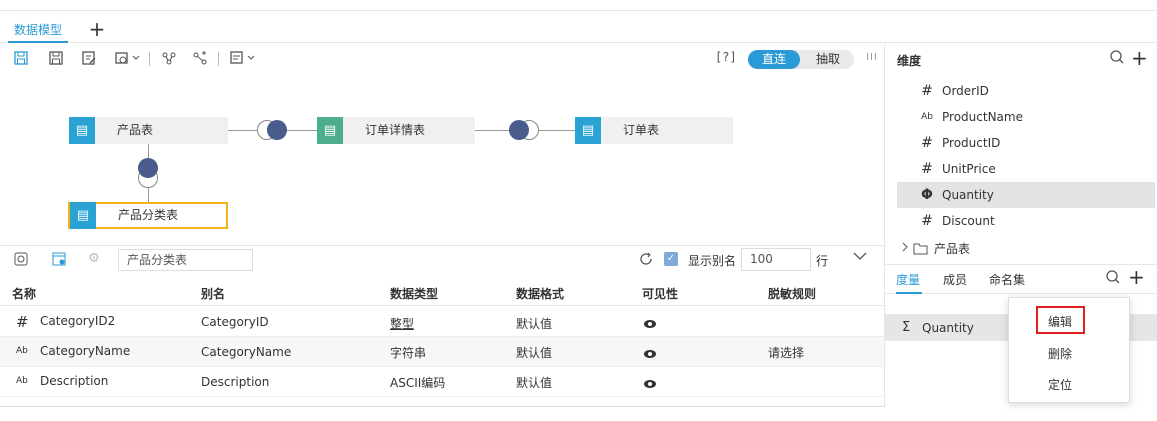 This screenshot has height=421, width=1157. Describe the element at coordinates (21, 259) in the screenshot. I see `preview-icon` at that location.